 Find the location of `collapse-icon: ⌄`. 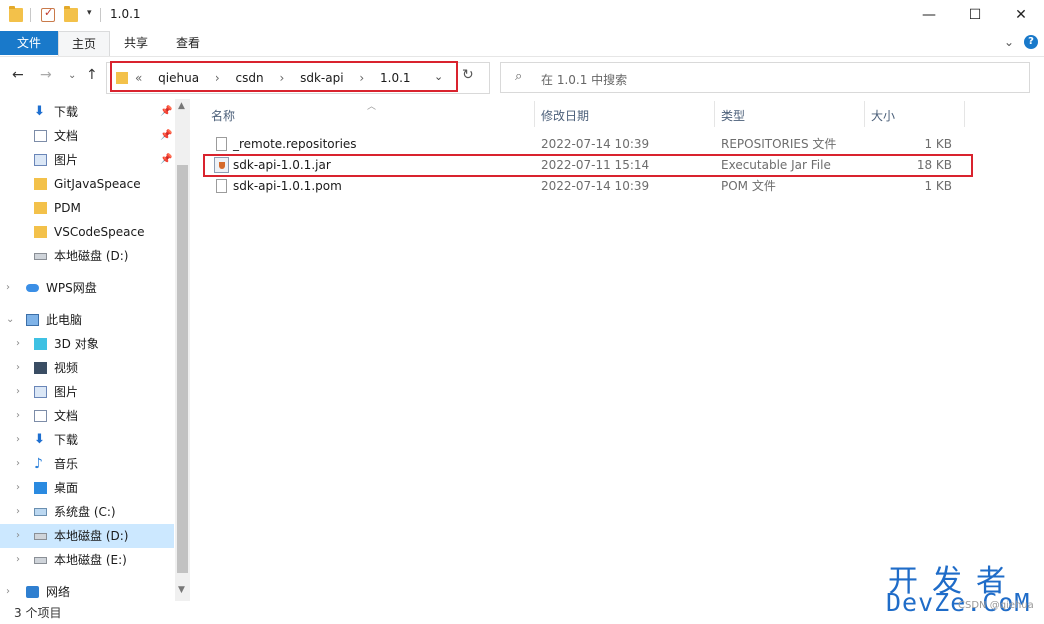

collapse-icon: ⌄ is located at coordinates (10, 320).